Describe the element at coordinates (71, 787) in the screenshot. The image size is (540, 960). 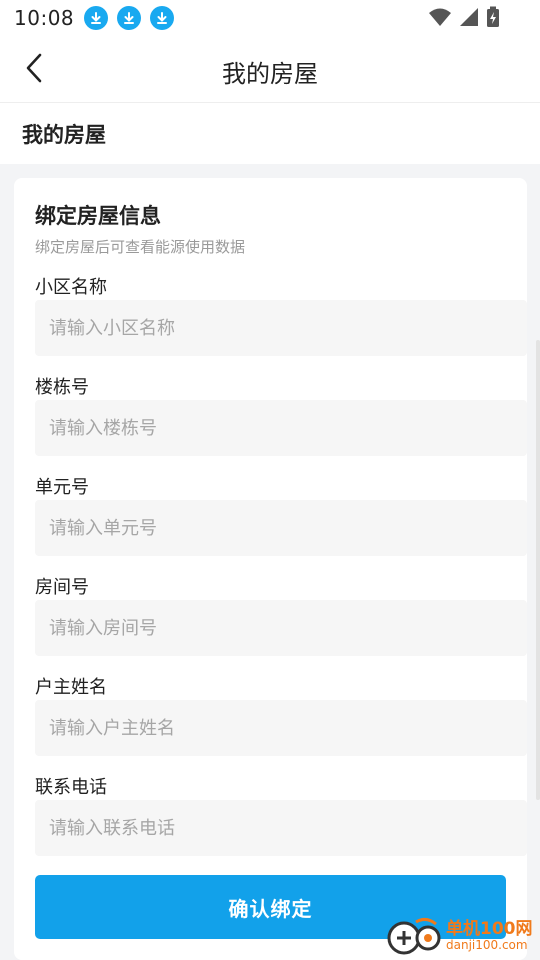
I see `contact-phone-label: 联系电话` at that location.